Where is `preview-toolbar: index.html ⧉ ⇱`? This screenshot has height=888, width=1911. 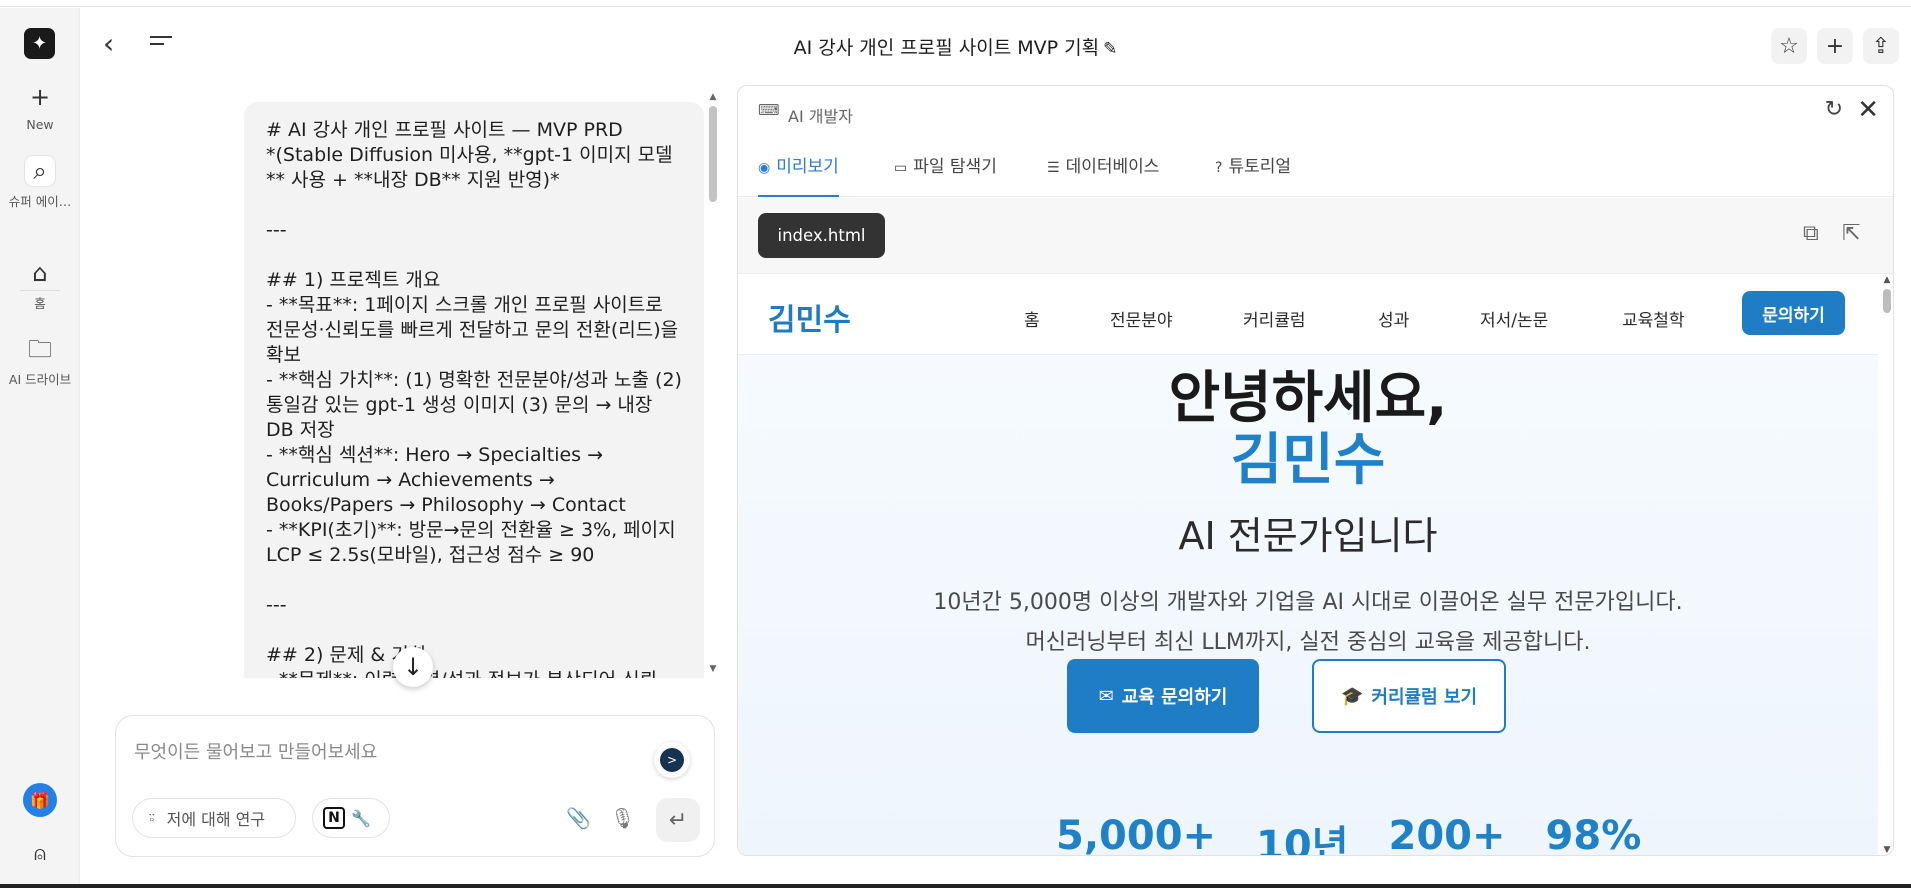 preview-toolbar: index.html ⧉ ⇱ is located at coordinates (1315, 236).